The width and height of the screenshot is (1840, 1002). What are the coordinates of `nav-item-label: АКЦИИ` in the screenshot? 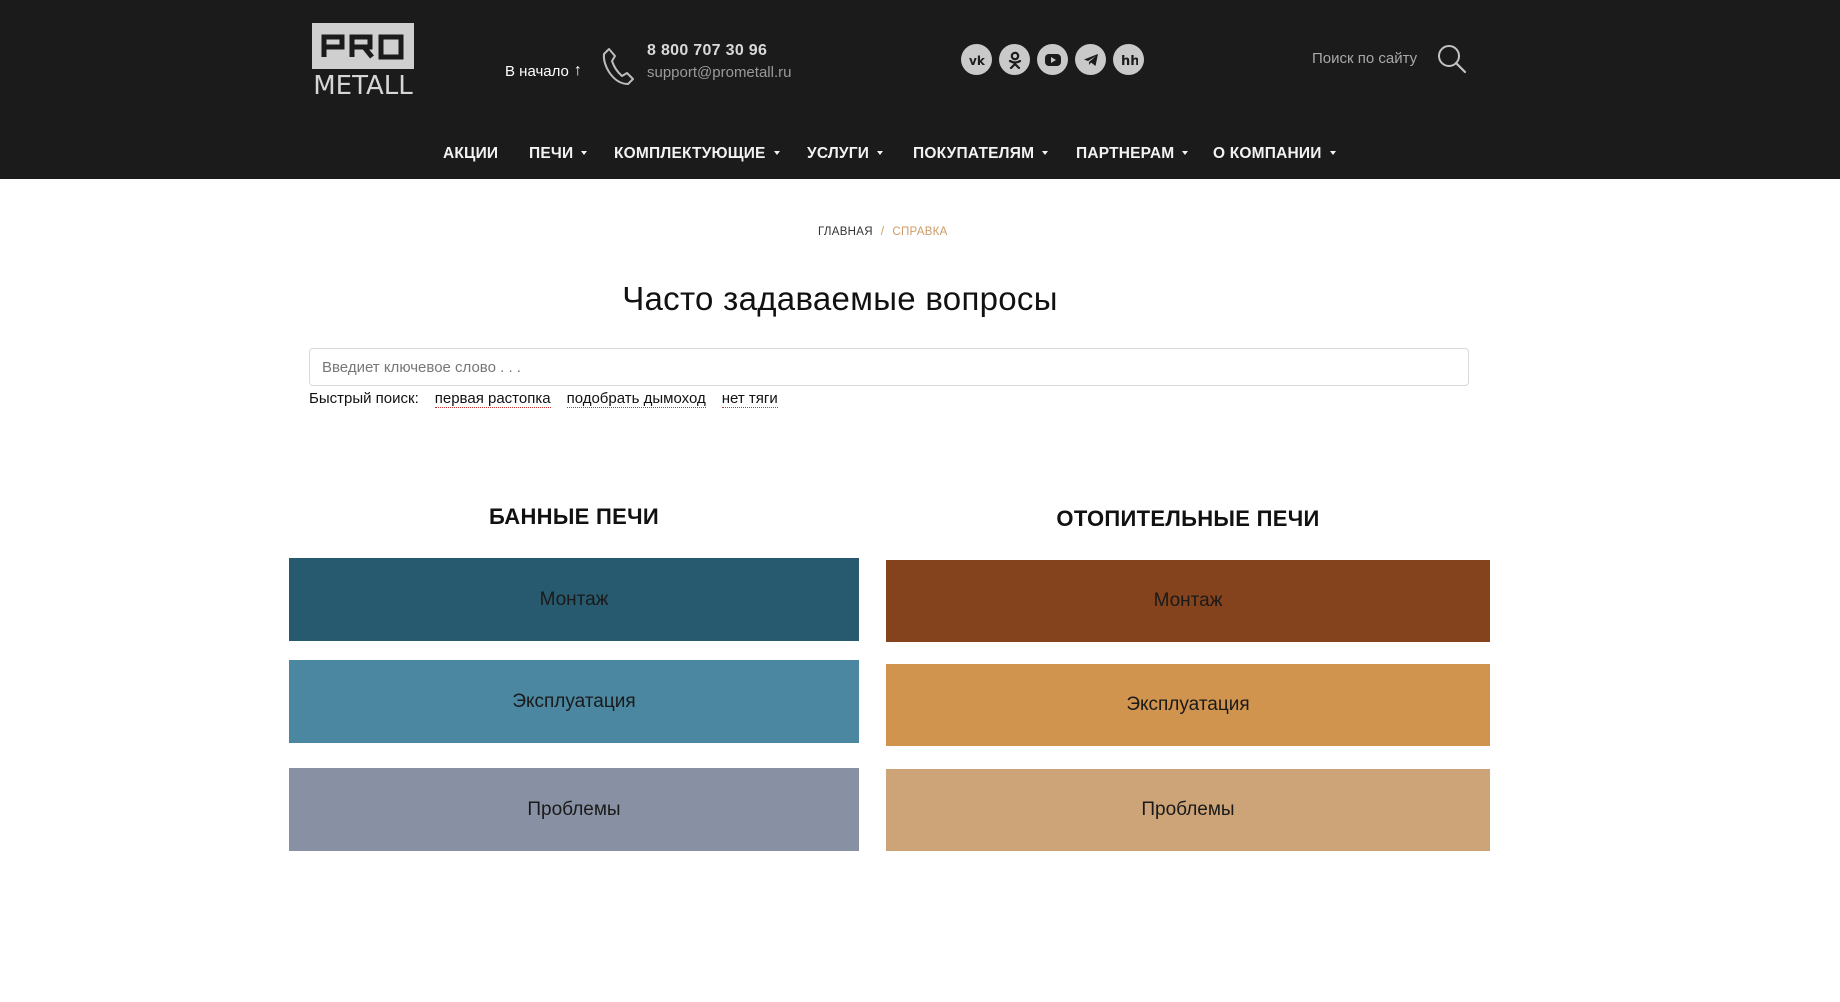 It's located at (471, 153).